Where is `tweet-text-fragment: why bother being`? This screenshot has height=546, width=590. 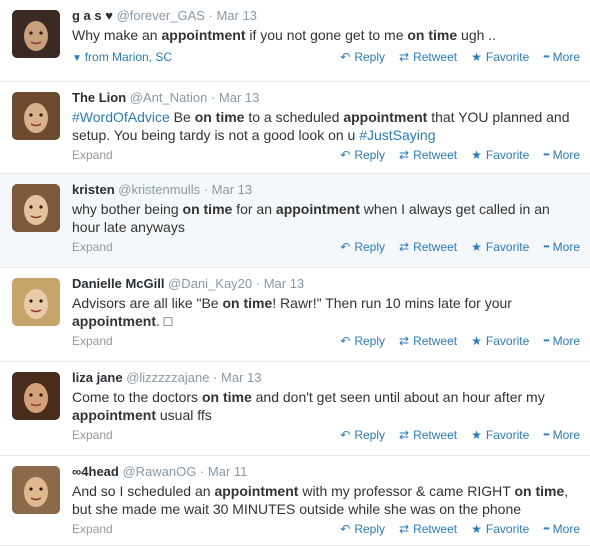 tweet-text-fragment: why bother being is located at coordinates (127, 209).